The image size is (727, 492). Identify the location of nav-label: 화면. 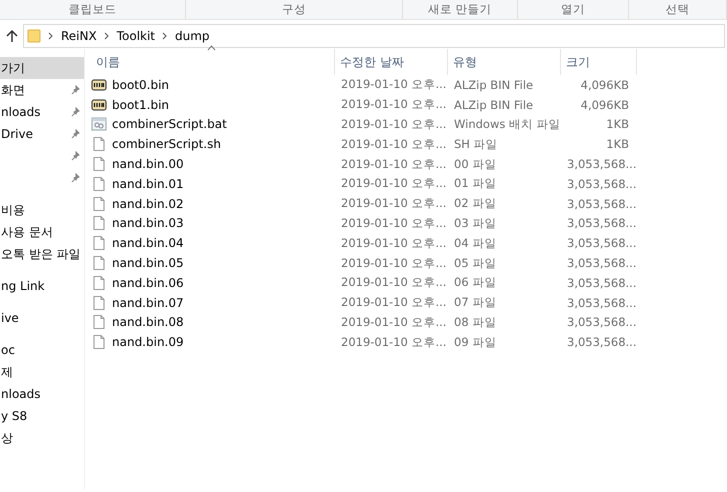
(13, 90).